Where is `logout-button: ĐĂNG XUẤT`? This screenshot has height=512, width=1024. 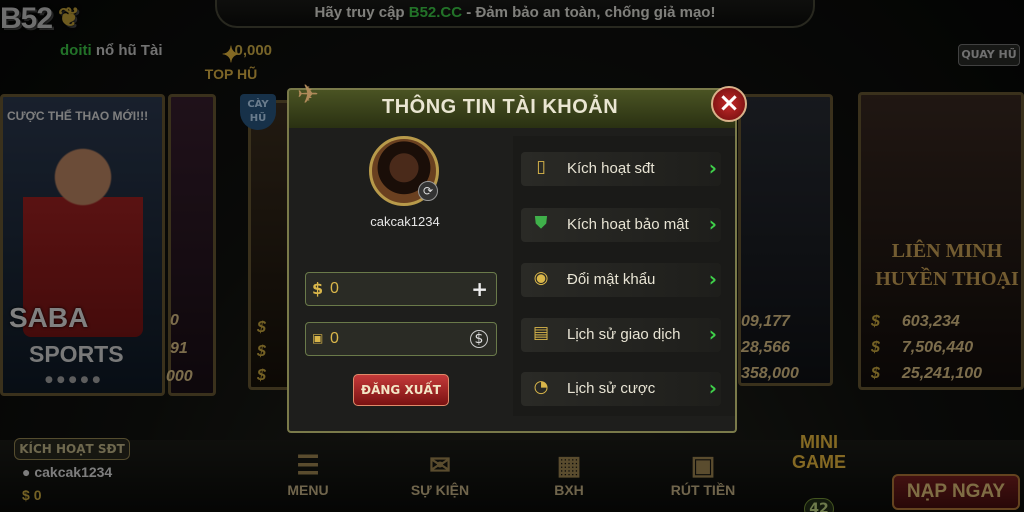
logout-button: ĐĂNG XUẤT is located at coordinates (401, 390).